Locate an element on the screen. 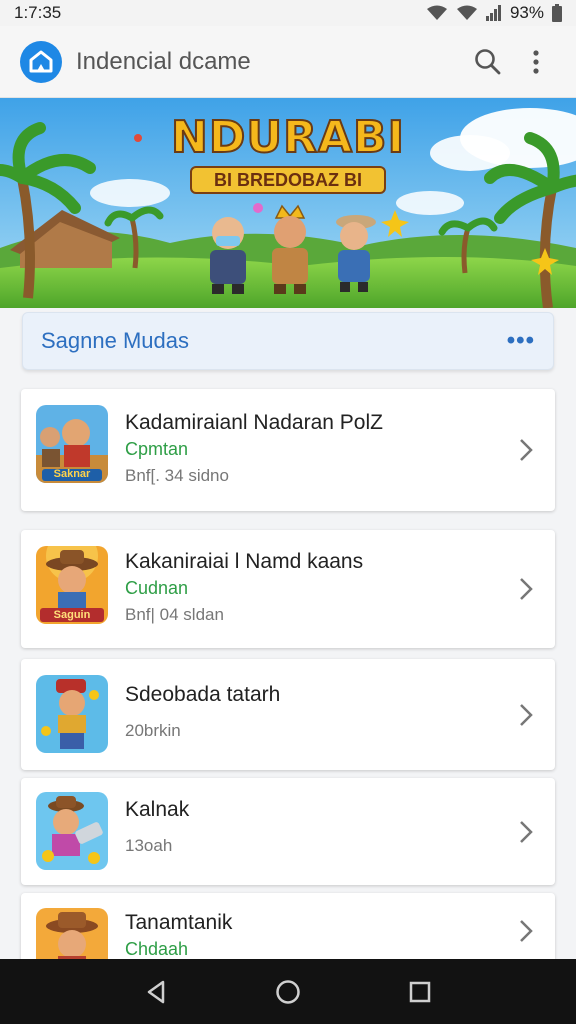  back-button is located at coordinates (156, 992).